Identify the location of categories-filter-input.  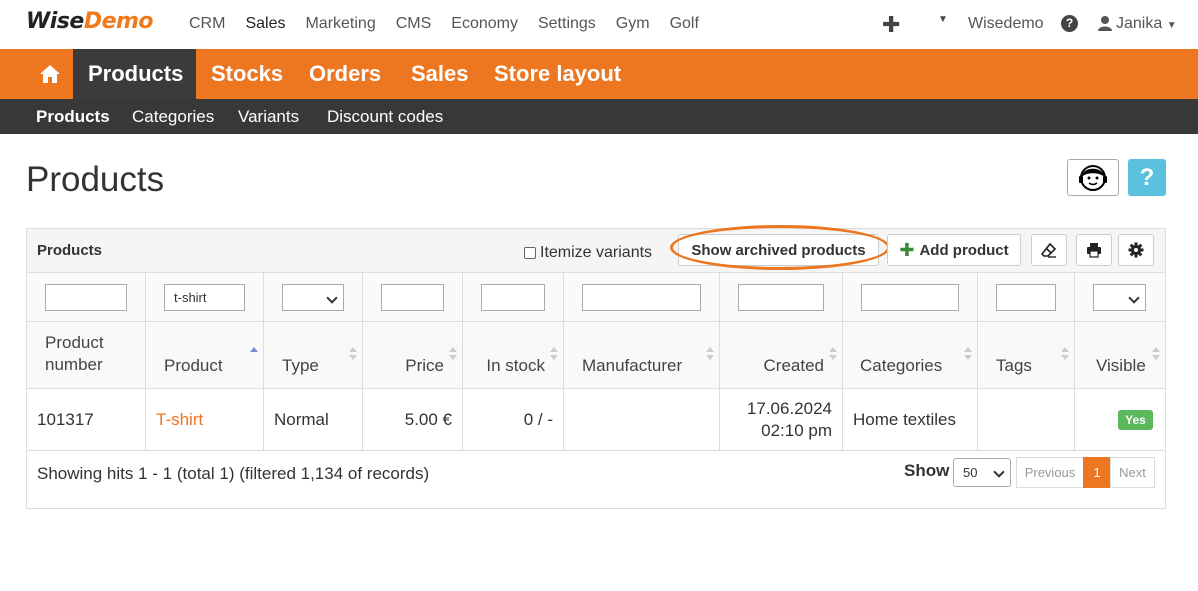
(910, 297).